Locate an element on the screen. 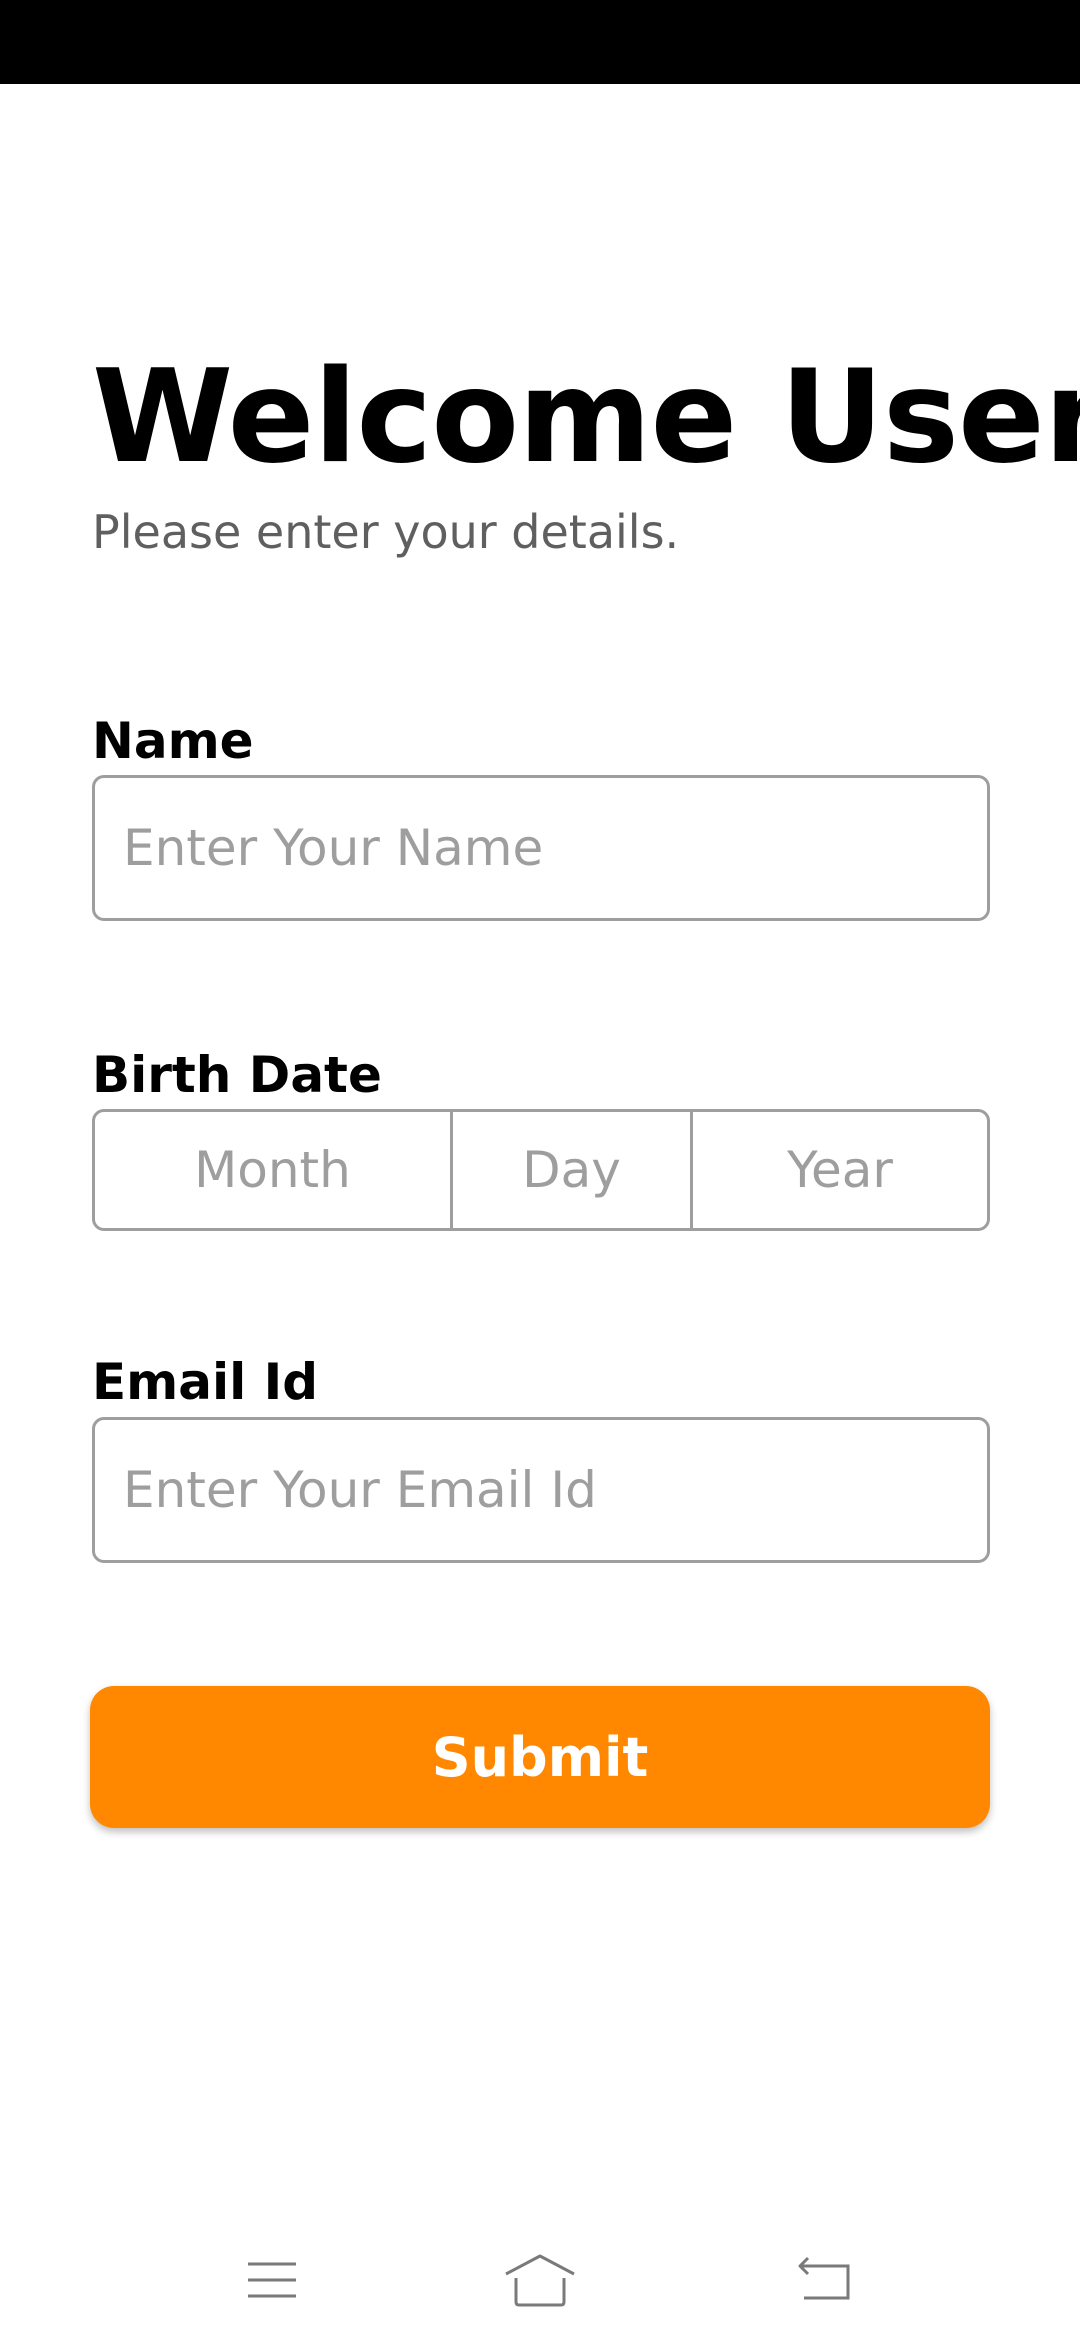  navigation-bar is located at coordinates (540, 2280).